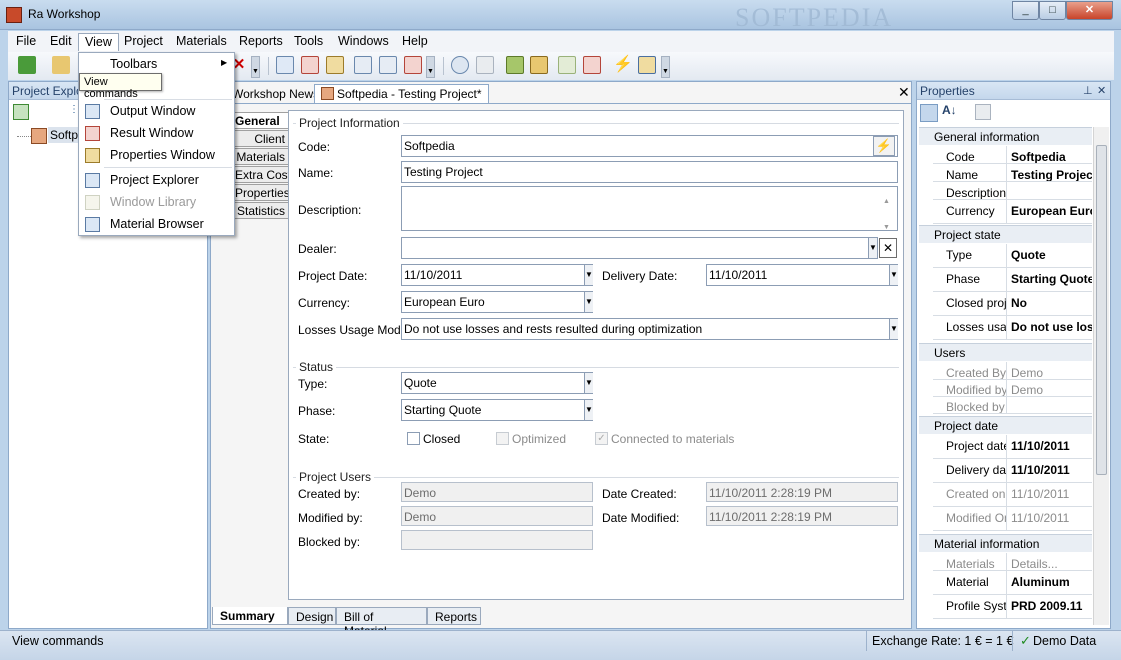 This screenshot has width=1121, height=660. I want to click on report-icon, so click(388, 65).